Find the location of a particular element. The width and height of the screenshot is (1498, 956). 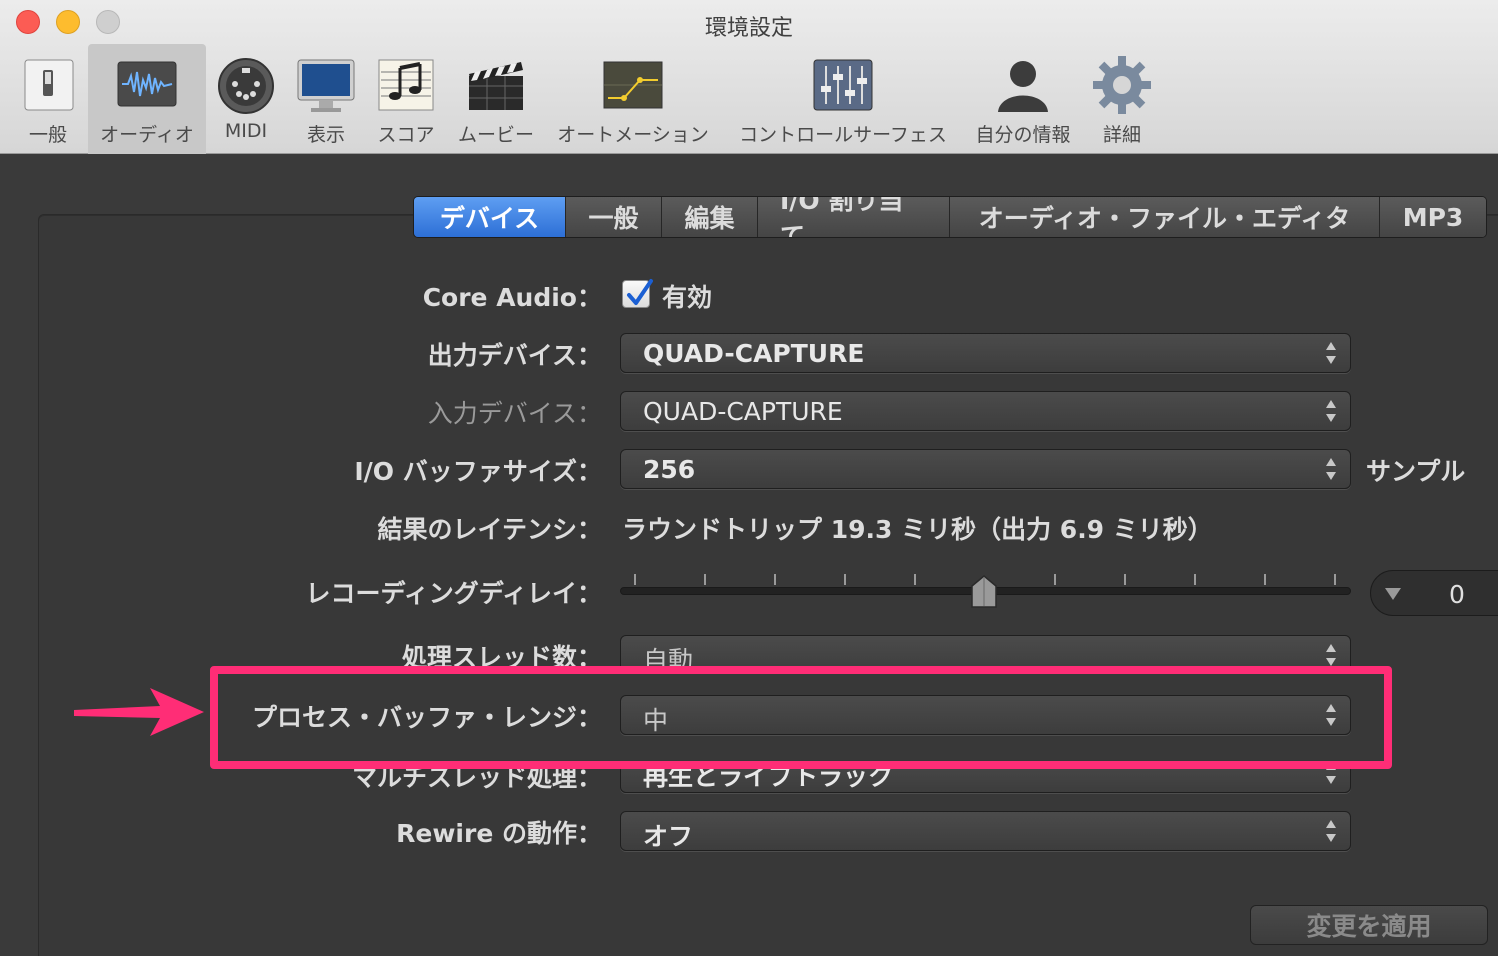

io-buffer-popup: 256 is located at coordinates (985, 469).